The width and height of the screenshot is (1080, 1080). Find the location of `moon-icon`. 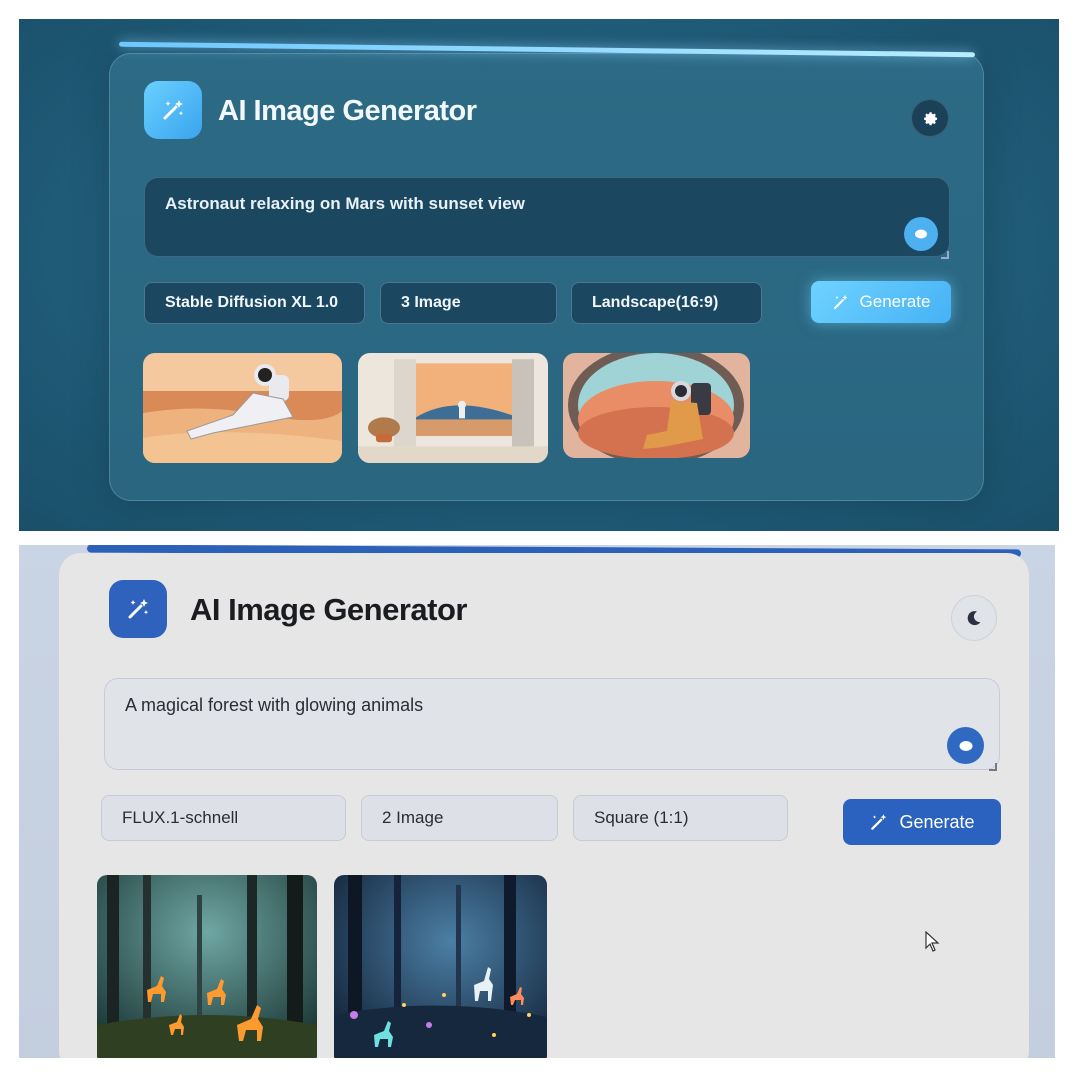

moon-icon is located at coordinates (974, 618).